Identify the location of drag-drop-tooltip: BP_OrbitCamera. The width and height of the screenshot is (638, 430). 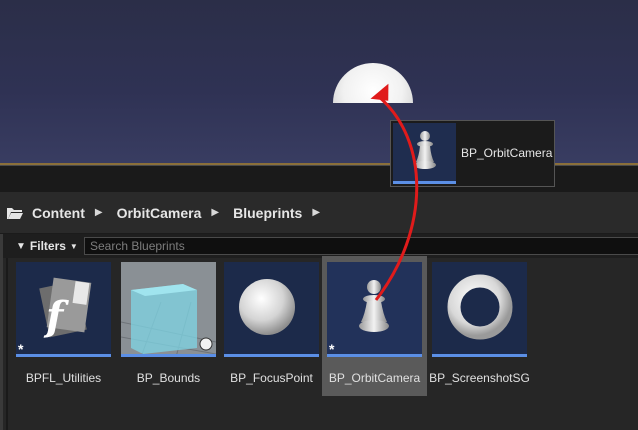
(472, 153).